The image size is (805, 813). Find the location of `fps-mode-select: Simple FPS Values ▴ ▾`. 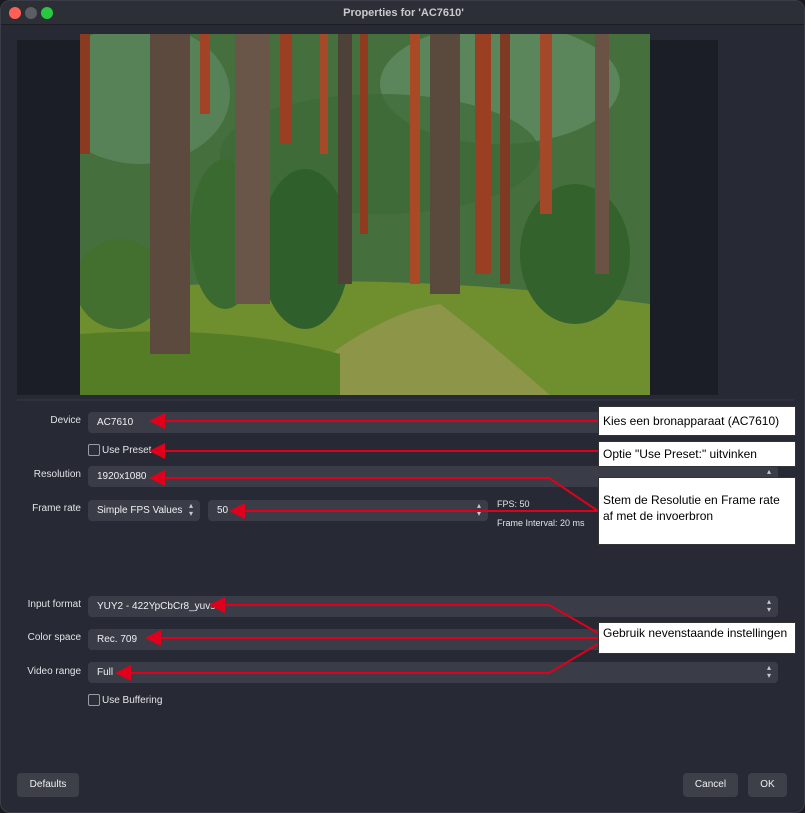

fps-mode-select: Simple FPS Values ▴ ▾ is located at coordinates (144, 510).